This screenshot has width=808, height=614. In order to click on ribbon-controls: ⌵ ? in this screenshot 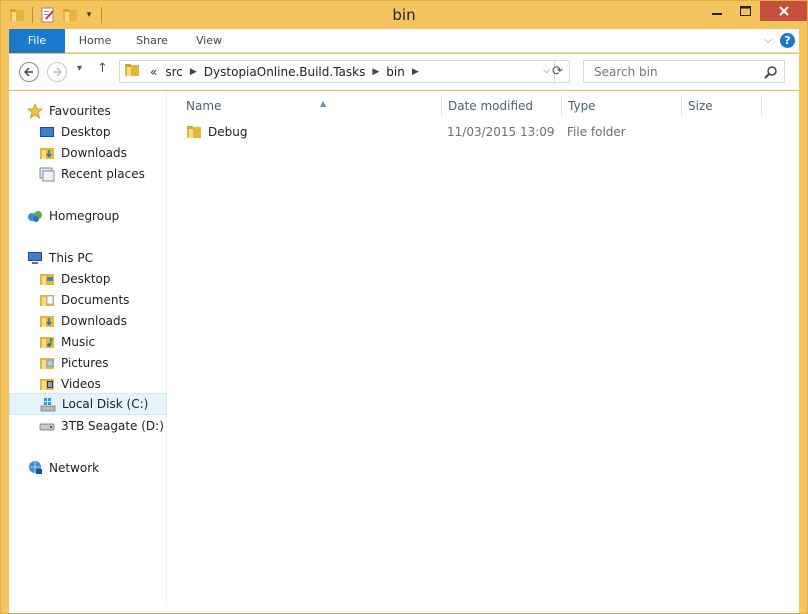, I will do `click(779, 40)`.